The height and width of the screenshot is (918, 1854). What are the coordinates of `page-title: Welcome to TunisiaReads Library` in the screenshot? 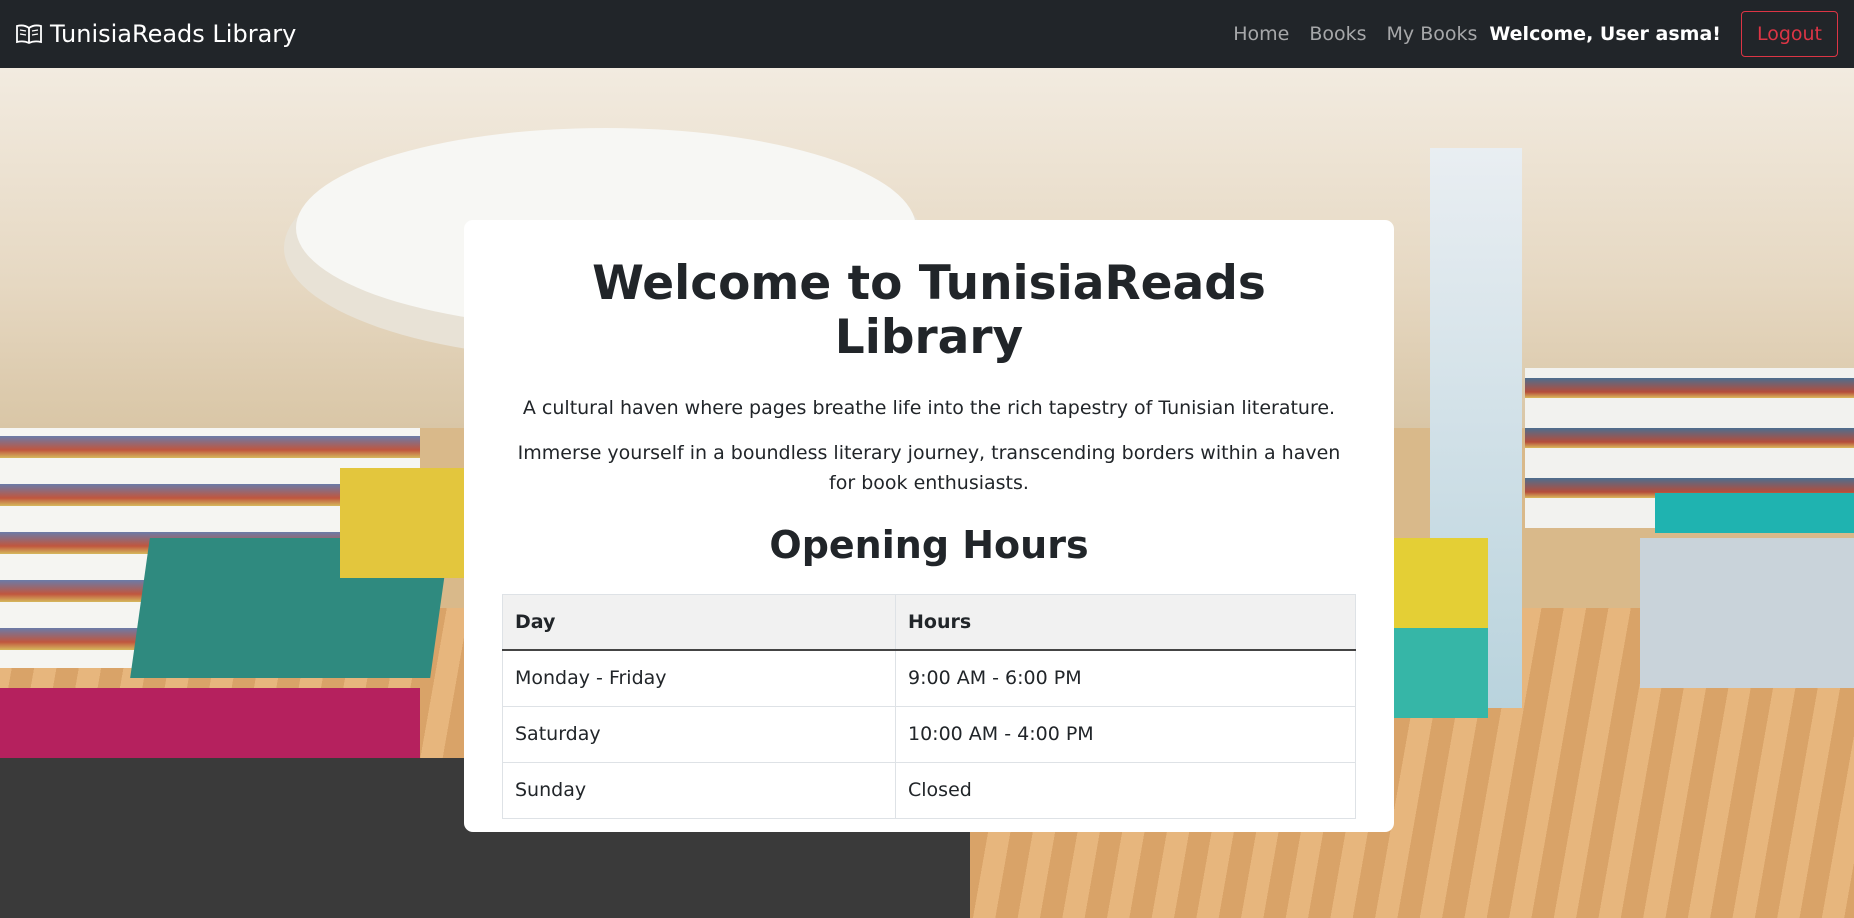 It's located at (929, 311).